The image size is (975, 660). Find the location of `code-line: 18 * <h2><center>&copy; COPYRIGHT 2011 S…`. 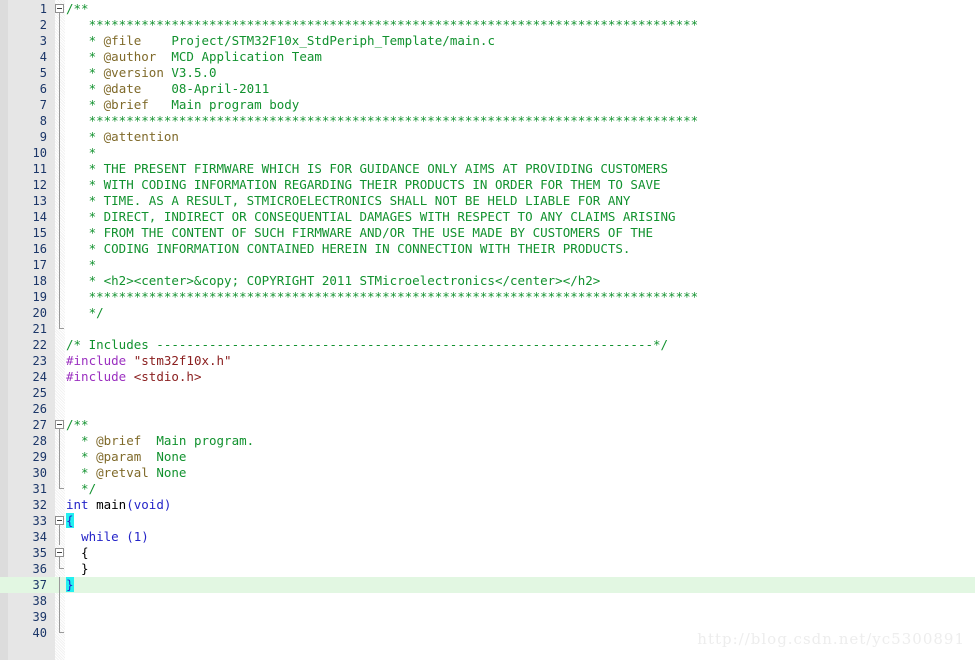

code-line: 18 * <h2><center>&copy; COPYRIGHT 2011 S… is located at coordinates (487, 281).